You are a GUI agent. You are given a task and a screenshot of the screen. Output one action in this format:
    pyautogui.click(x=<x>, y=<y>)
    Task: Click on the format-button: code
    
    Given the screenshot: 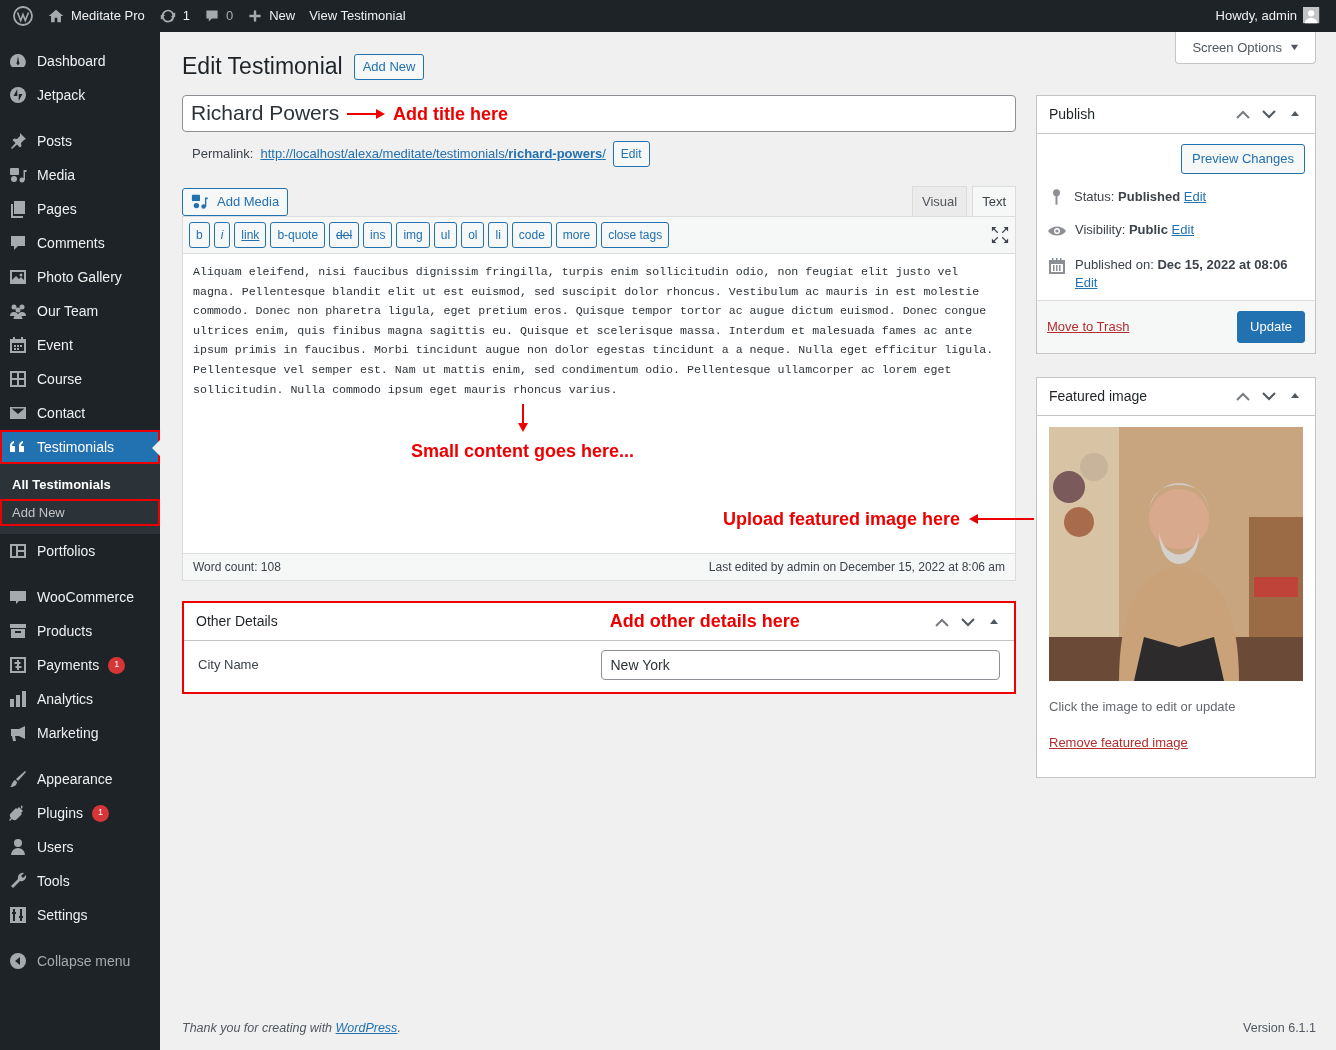 What is the action you would take?
    pyautogui.click(x=531, y=235)
    